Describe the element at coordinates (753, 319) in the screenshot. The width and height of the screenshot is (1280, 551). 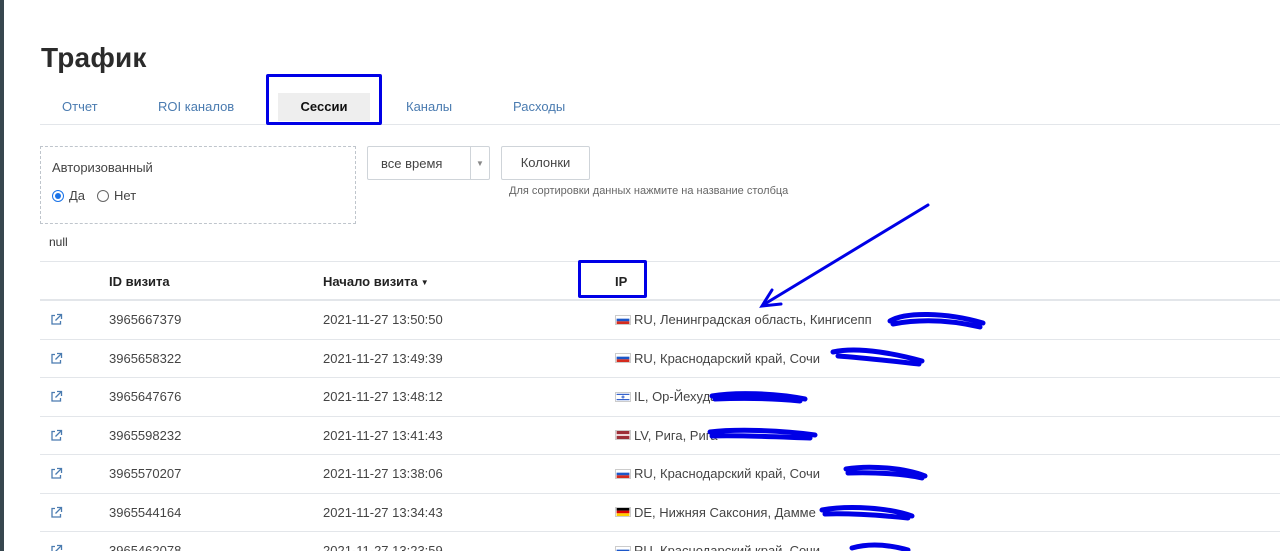
I see `cell-ip-location: RU, Ленинградская область, Кингисепп` at that location.